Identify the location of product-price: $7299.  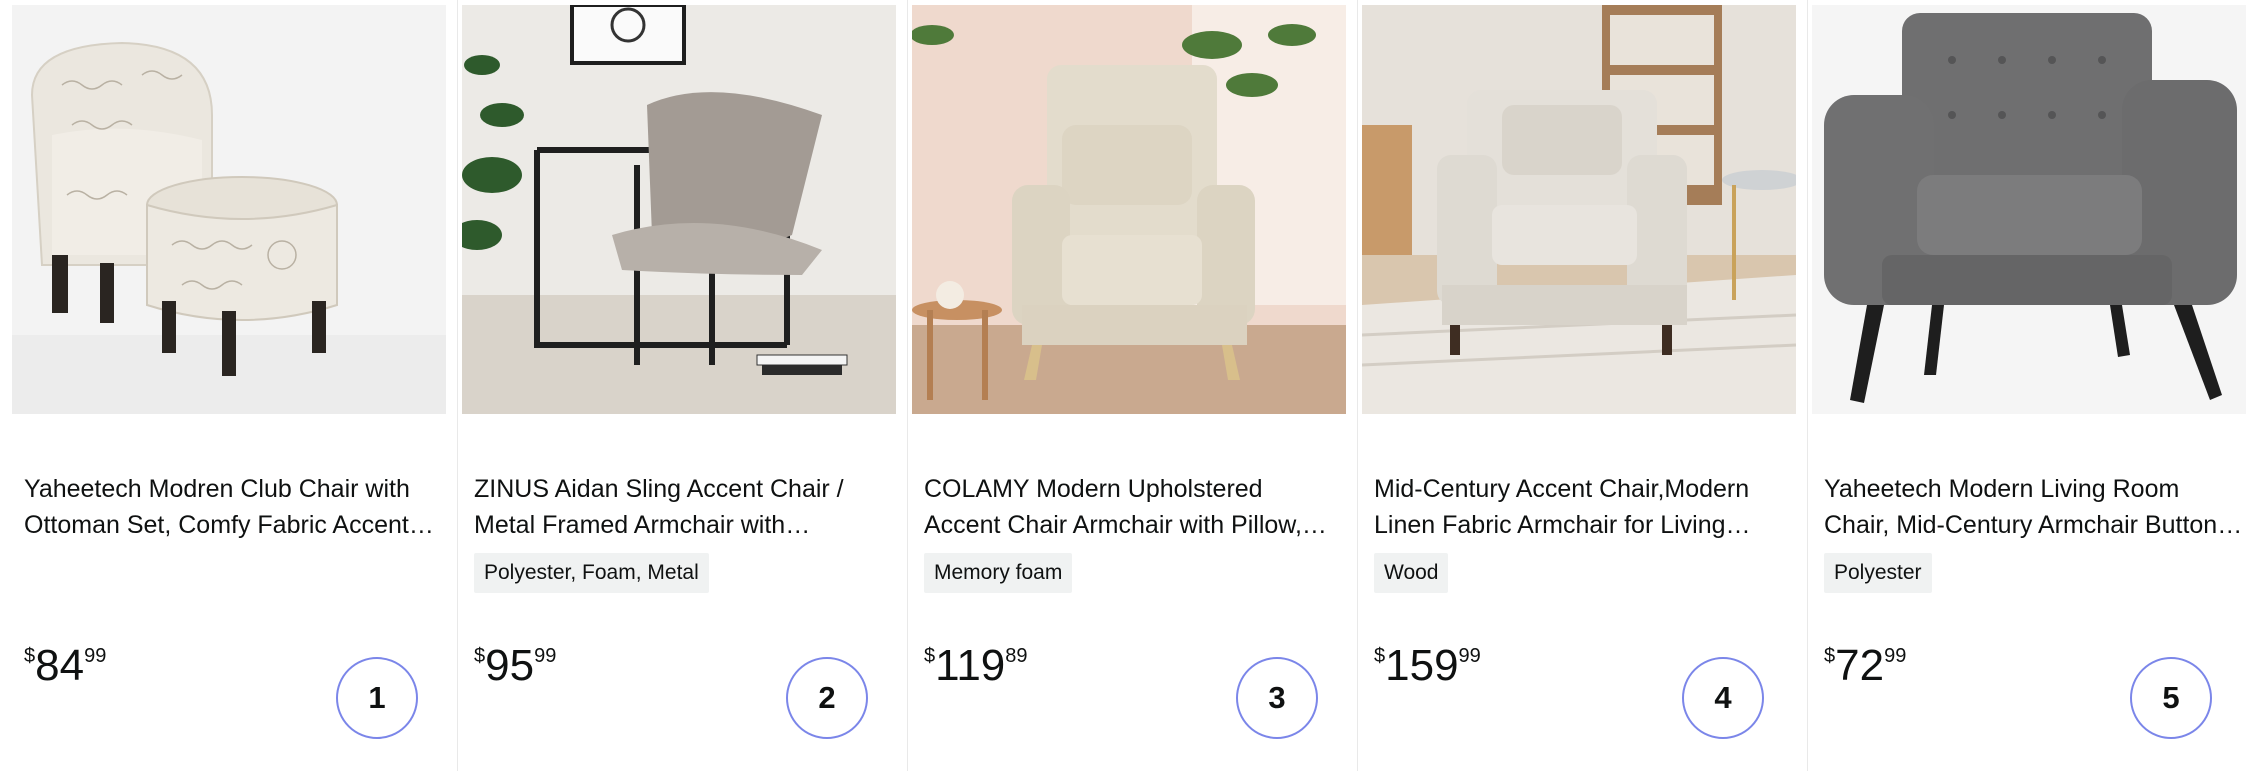
(1865, 666).